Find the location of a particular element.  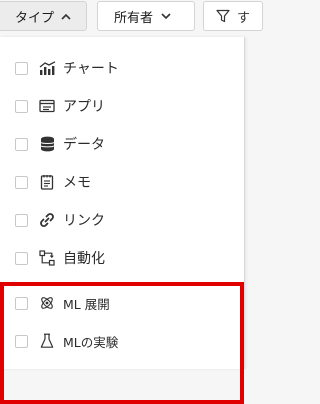

owner-filter-label: 所有者 is located at coordinates (134, 18).